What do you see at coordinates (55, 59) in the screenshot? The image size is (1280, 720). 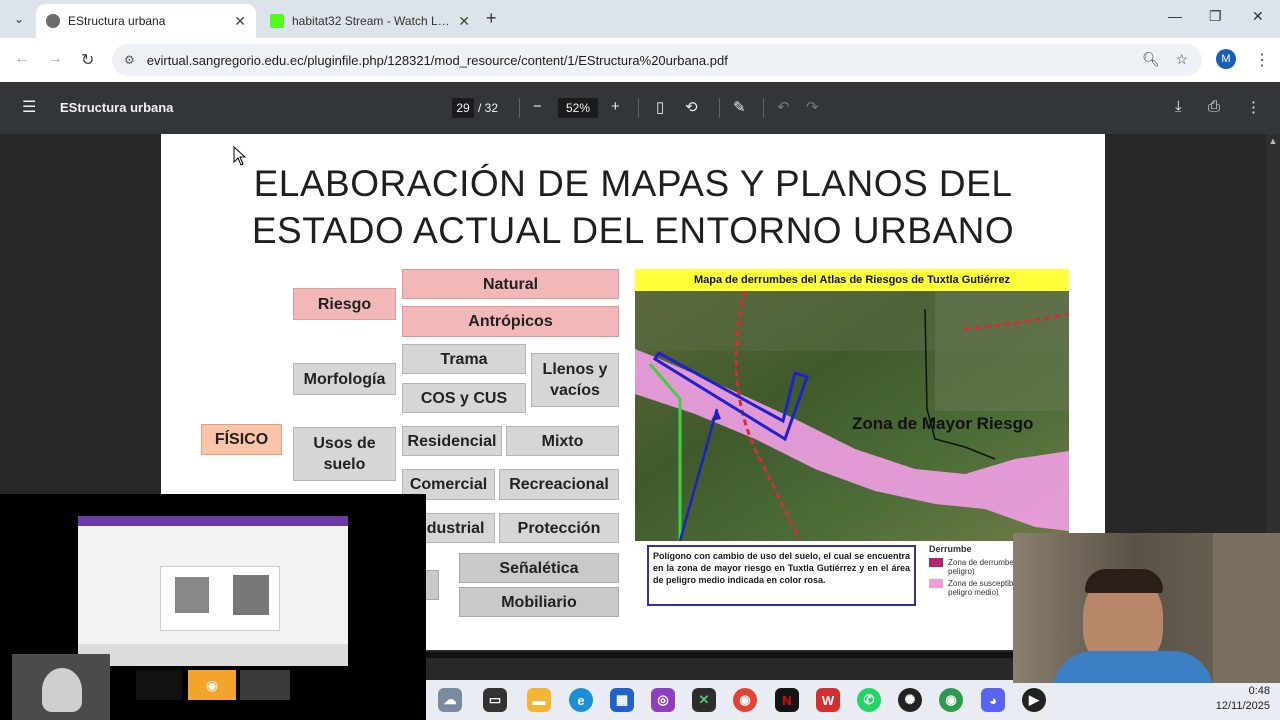 I see `forward-icon: →` at bounding box center [55, 59].